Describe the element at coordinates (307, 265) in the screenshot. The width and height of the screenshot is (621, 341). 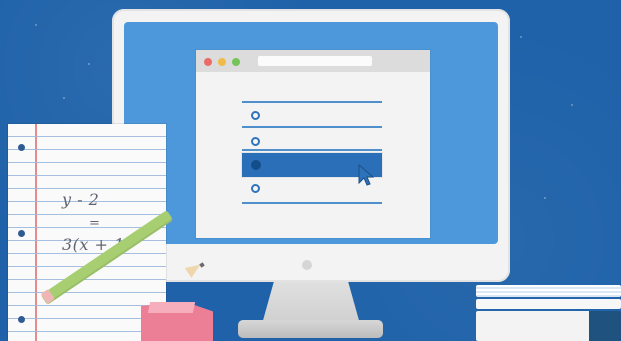
I see `monitor-power-dot` at that location.